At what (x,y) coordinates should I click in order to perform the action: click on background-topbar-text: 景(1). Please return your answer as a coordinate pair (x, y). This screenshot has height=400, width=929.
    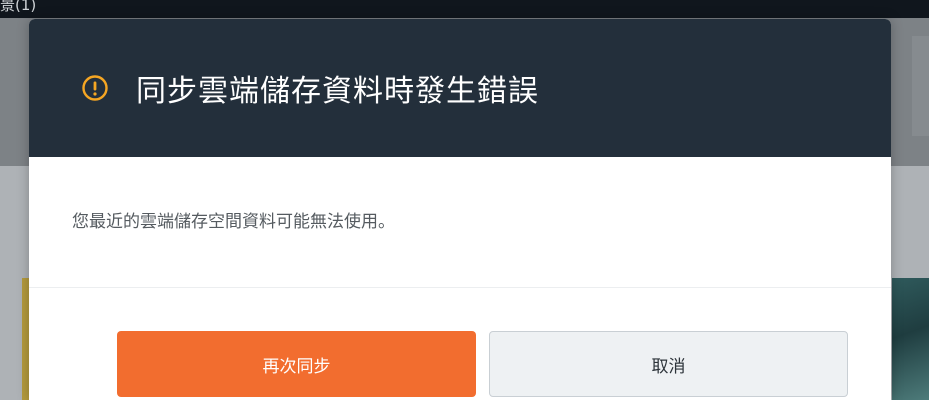
    Looking at the image, I should click on (18, 7).